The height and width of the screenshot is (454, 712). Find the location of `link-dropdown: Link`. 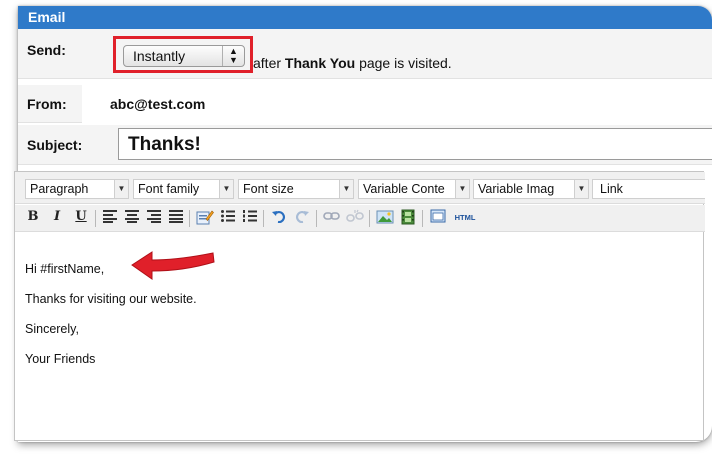

link-dropdown: Link is located at coordinates (648, 189).